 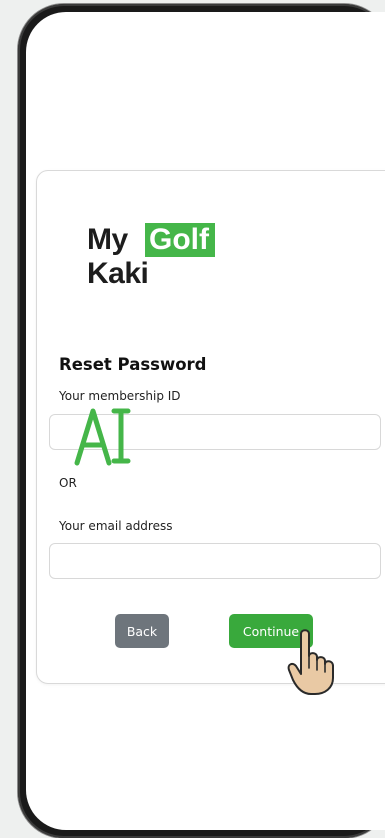 What do you see at coordinates (120, 396) in the screenshot?
I see `membership-id-label: Your membership ID` at bounding box center [120, 396].